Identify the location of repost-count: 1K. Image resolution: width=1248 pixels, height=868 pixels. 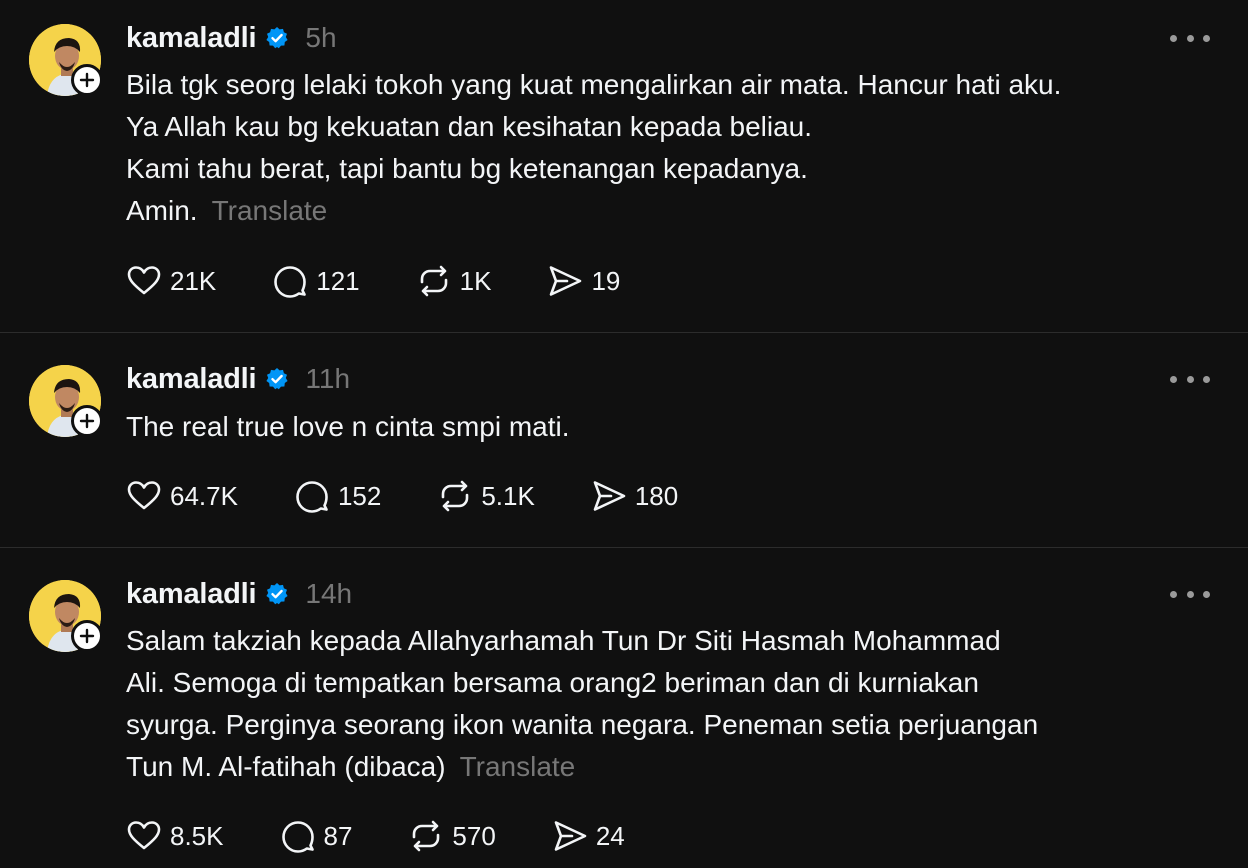
(475, 280).